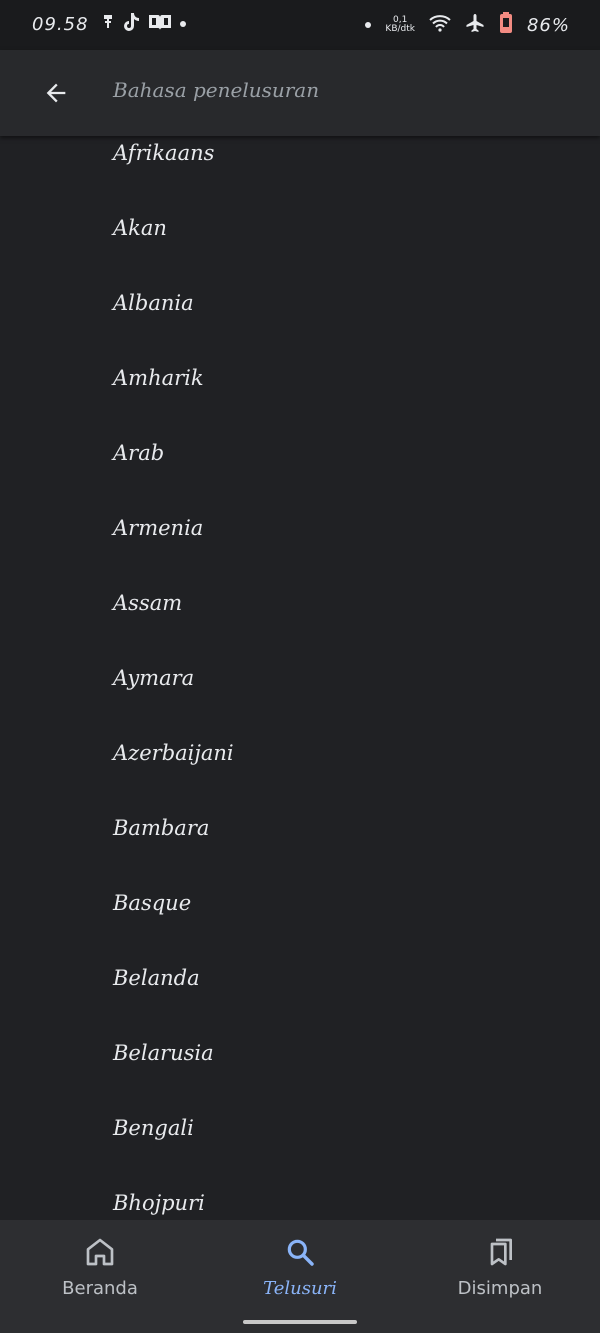  What do you see at coordinates (183, 24) in the screenshot?
I see `more-notifications-dot` at bounding box center [183, 24].